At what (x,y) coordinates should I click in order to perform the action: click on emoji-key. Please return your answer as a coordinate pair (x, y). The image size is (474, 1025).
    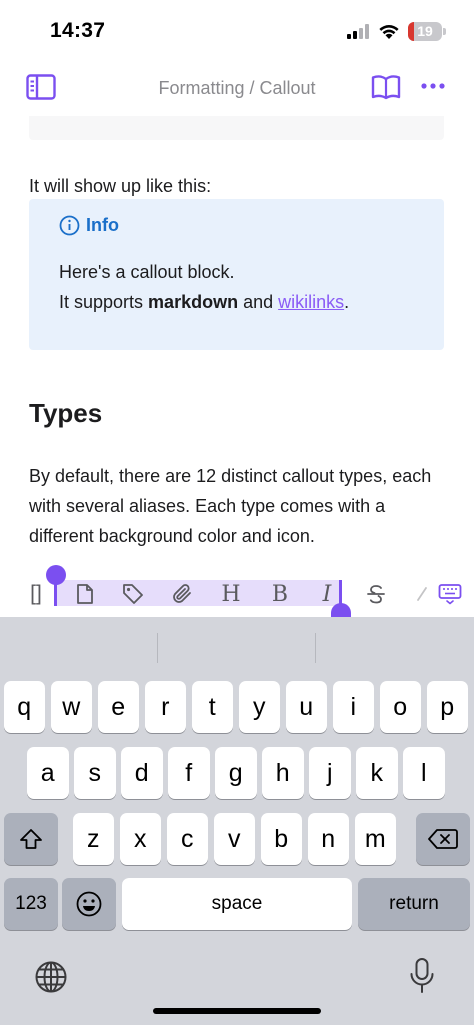
    Looking at the image, I should click on (89, 904).